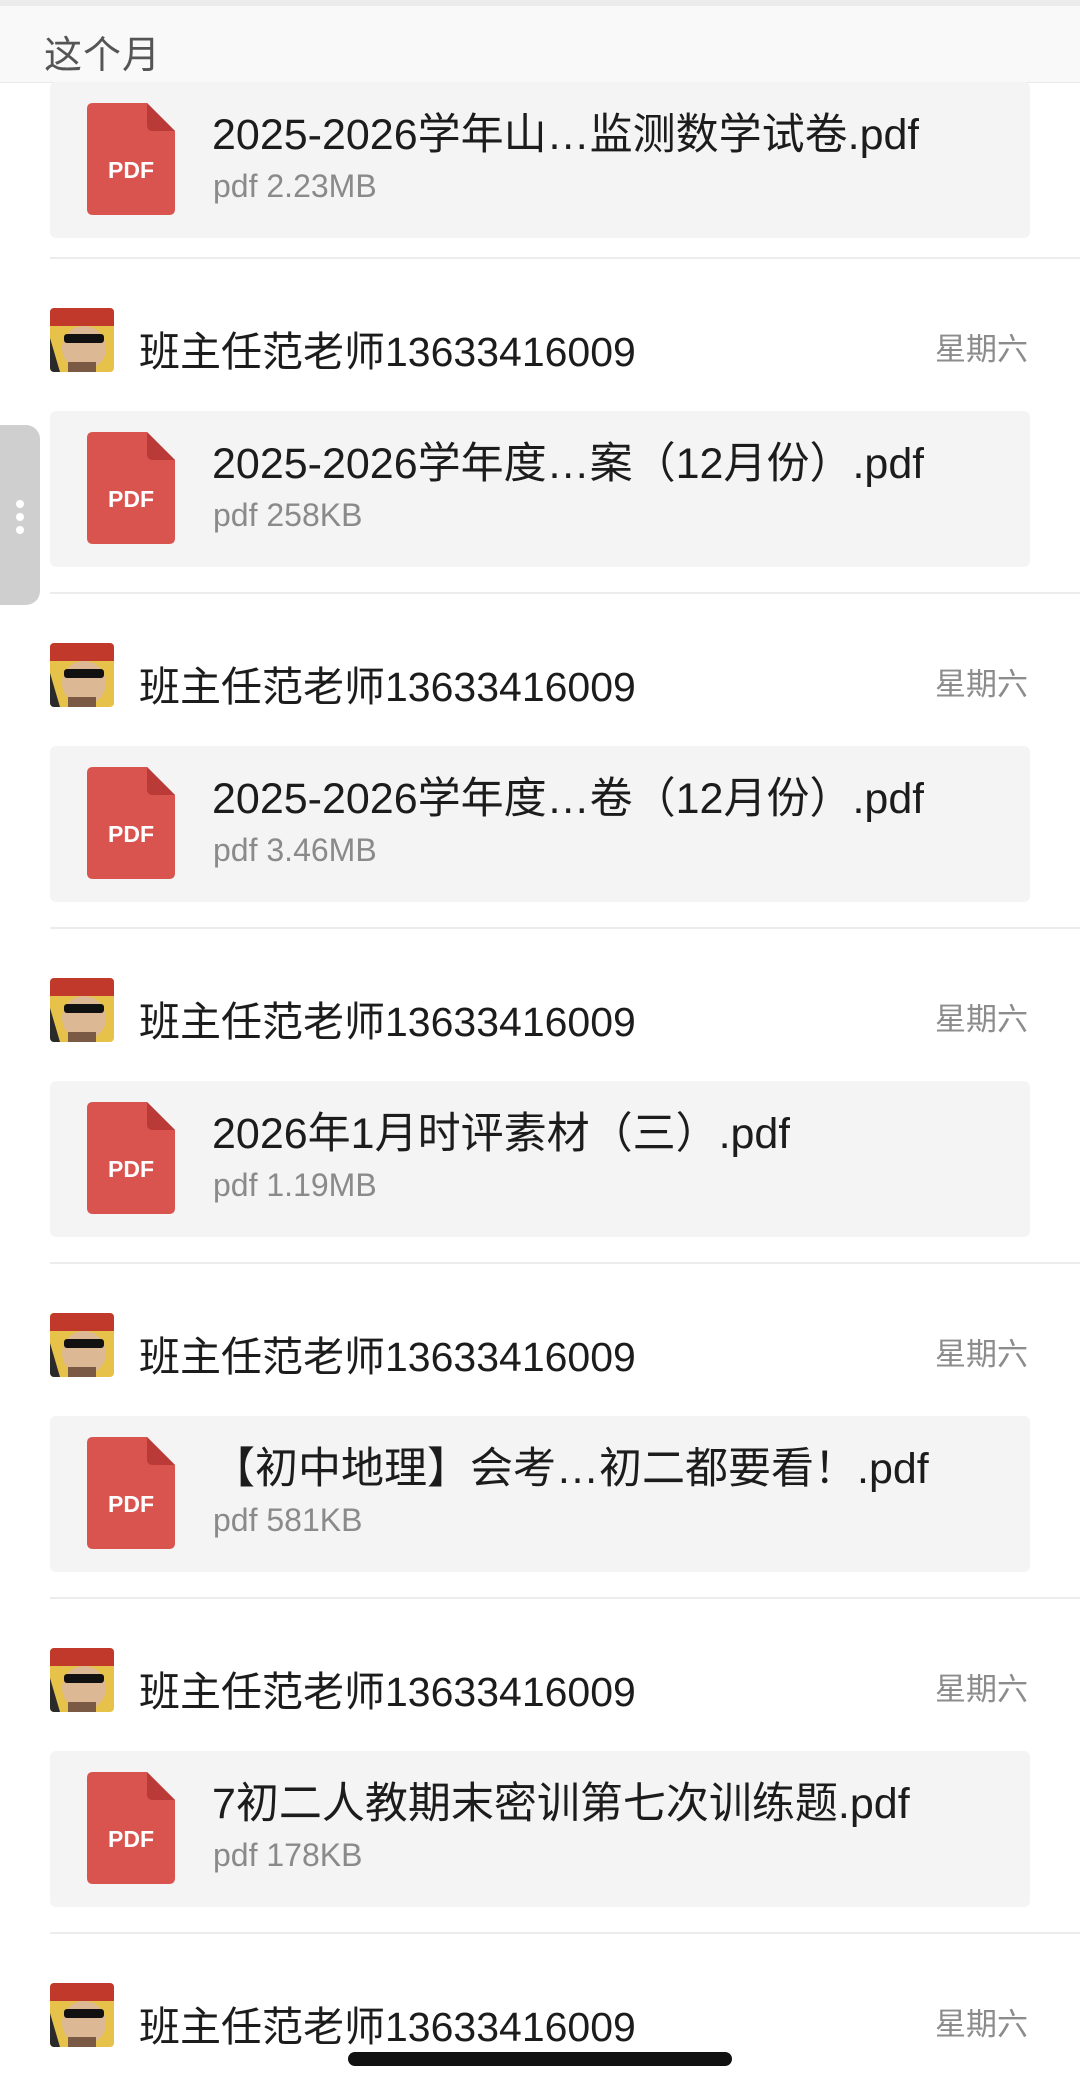  I want to click on month-section-header: 这个月, so click(540, 44).